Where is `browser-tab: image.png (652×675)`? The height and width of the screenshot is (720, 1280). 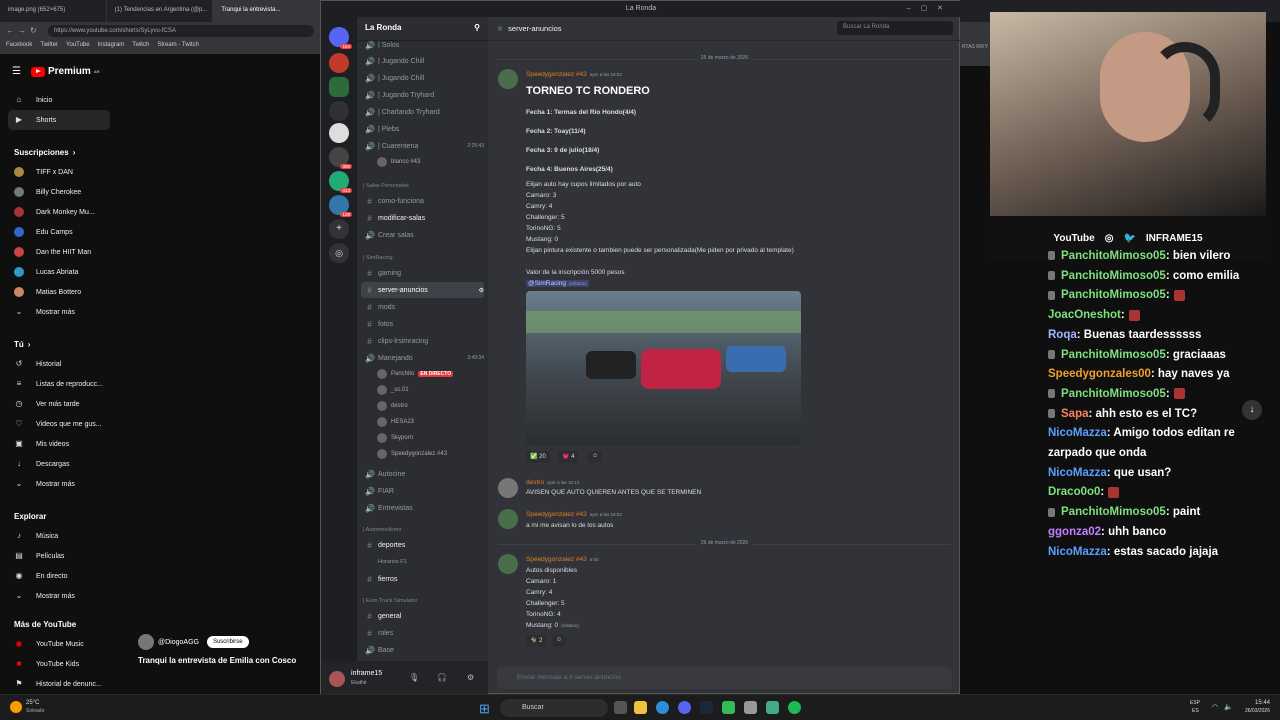 browser-tab: image.png (652×675) is located at coordinates (53, 11).